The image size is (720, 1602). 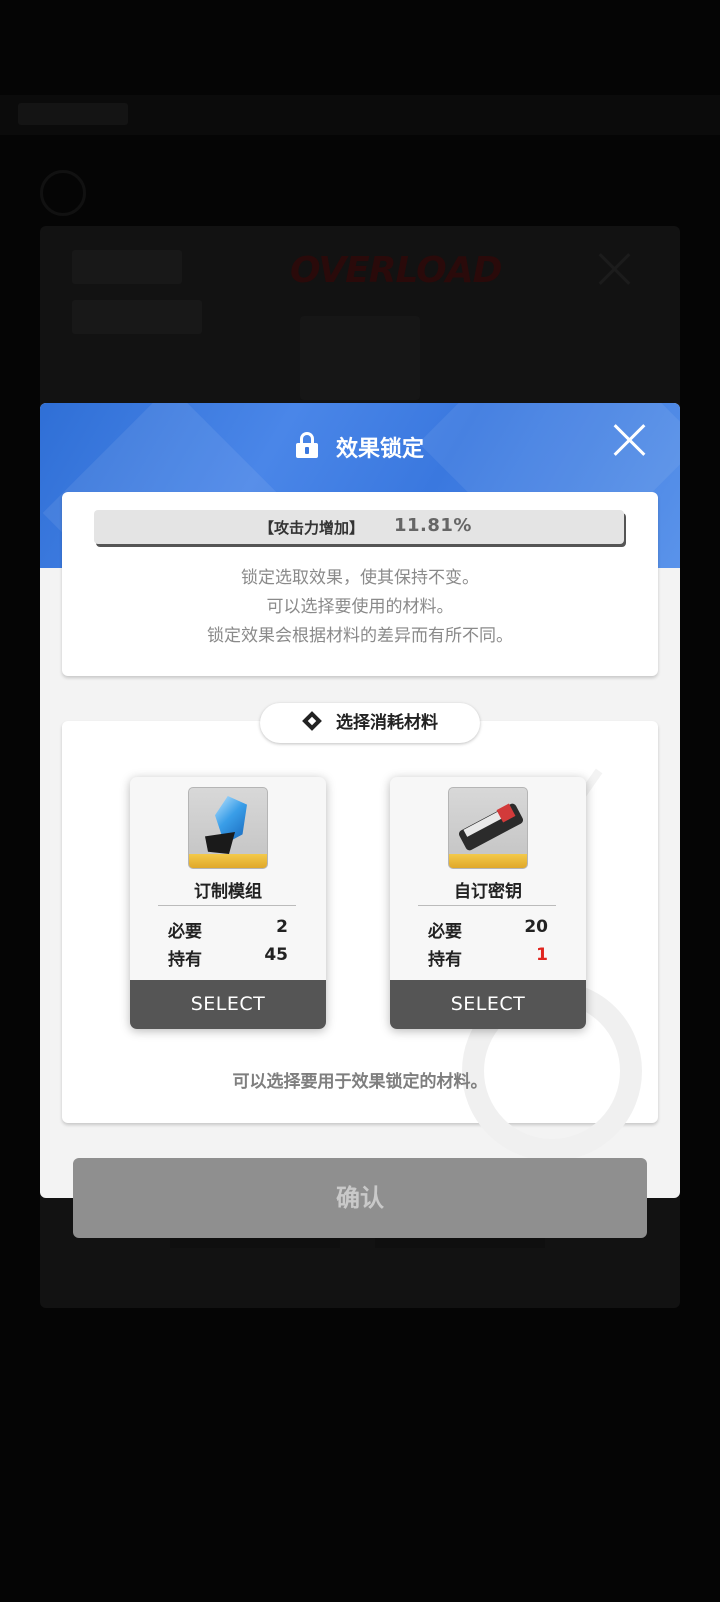 What do you see at coordinates (488, 903) in the screenshot?
I see `material-item-custom-key: 自订密钥 必要 20 持有 1 SELECT` at bounding box center [488, 903].